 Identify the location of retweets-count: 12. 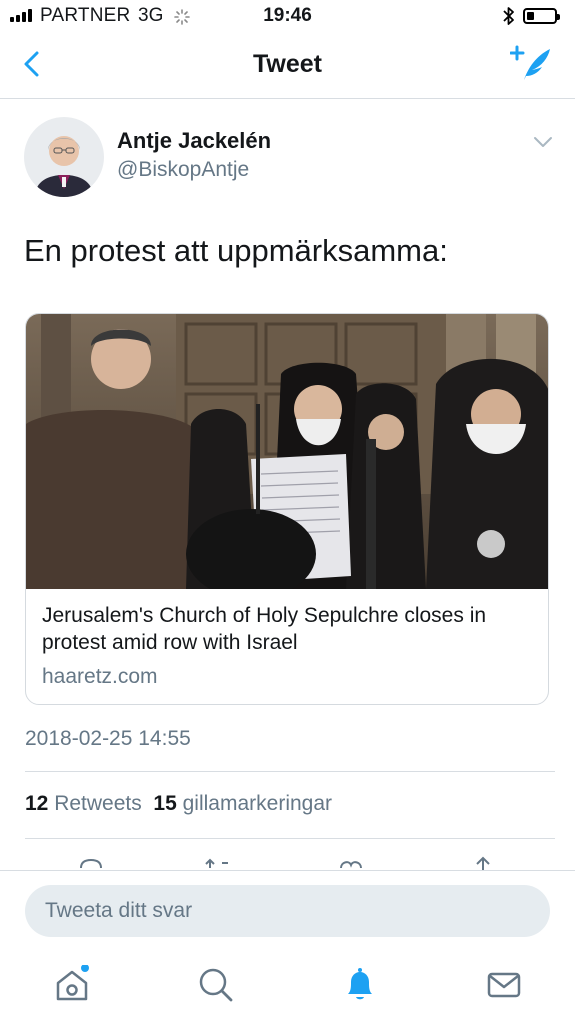
(36, 803).